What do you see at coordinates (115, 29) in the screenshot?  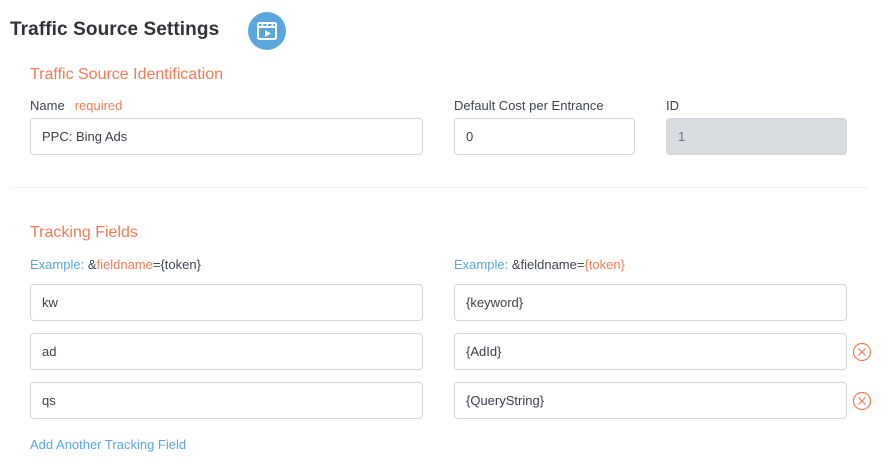 I see `page-title: Traffic Source Settings` at bounding box center [115, 29].